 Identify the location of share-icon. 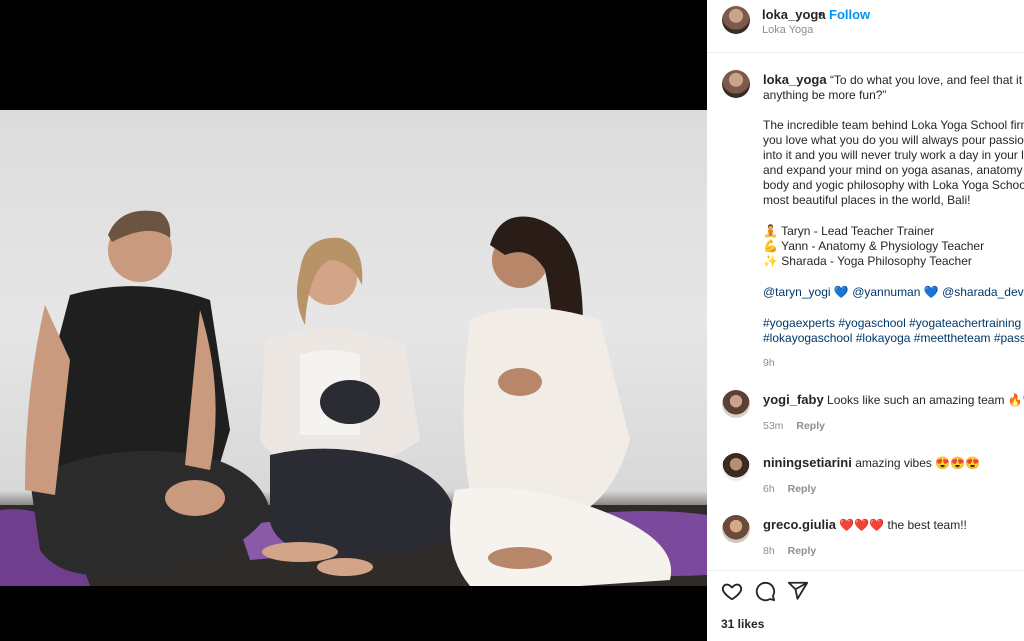
(798, 593).